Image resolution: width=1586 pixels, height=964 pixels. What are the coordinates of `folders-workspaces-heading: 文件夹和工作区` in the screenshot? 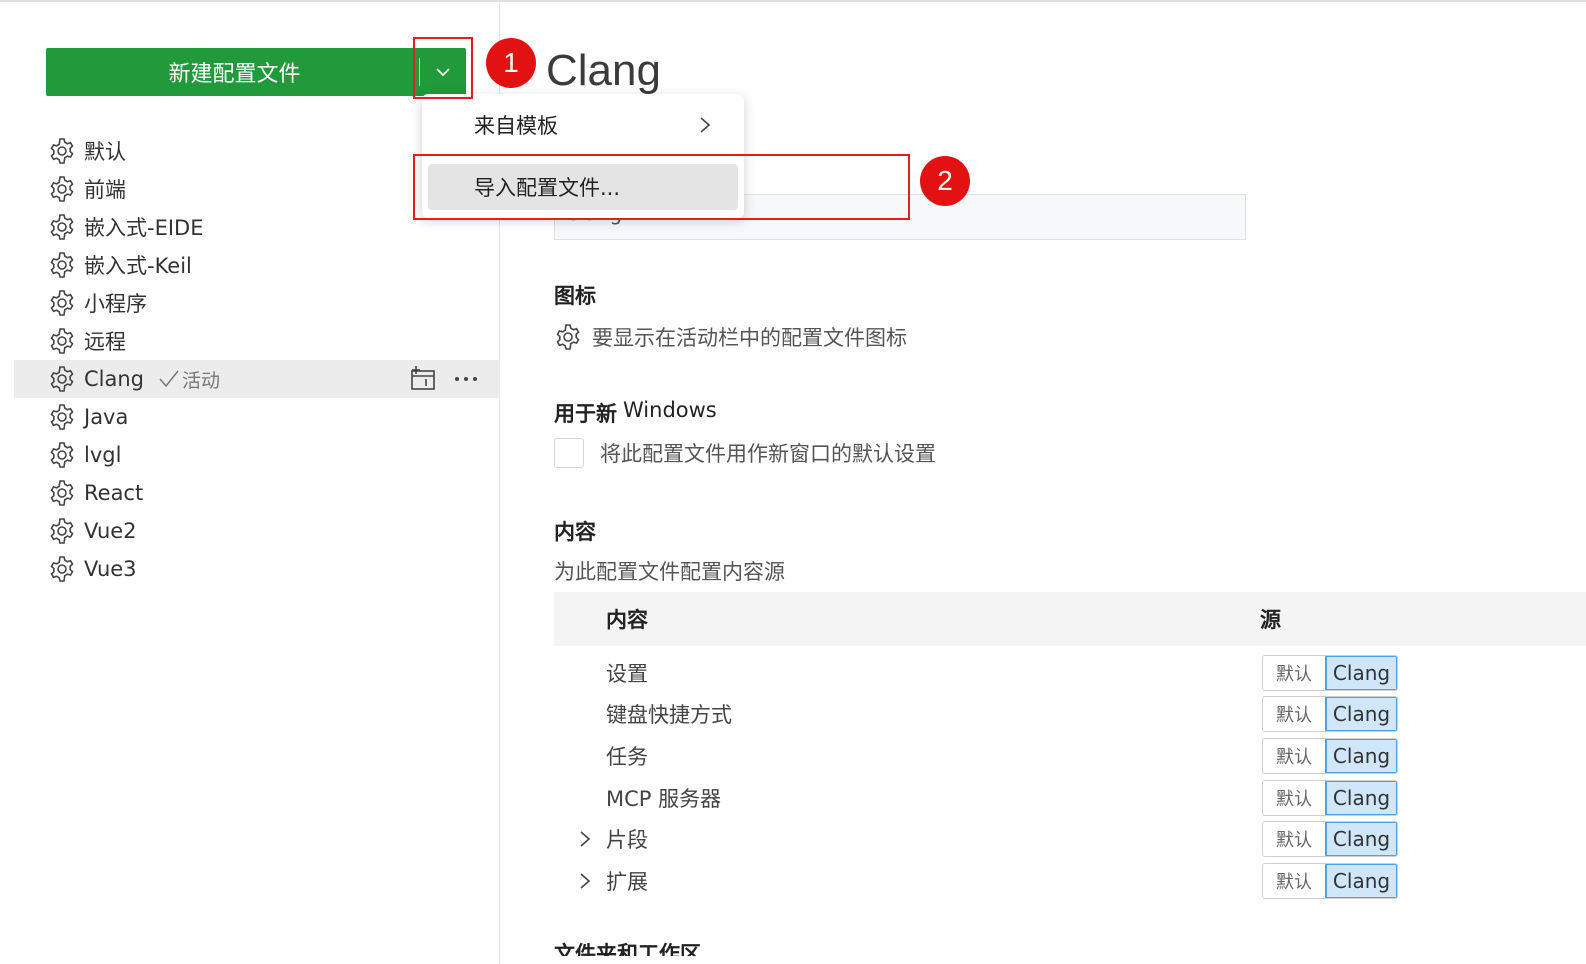 It's located at (627, 949).